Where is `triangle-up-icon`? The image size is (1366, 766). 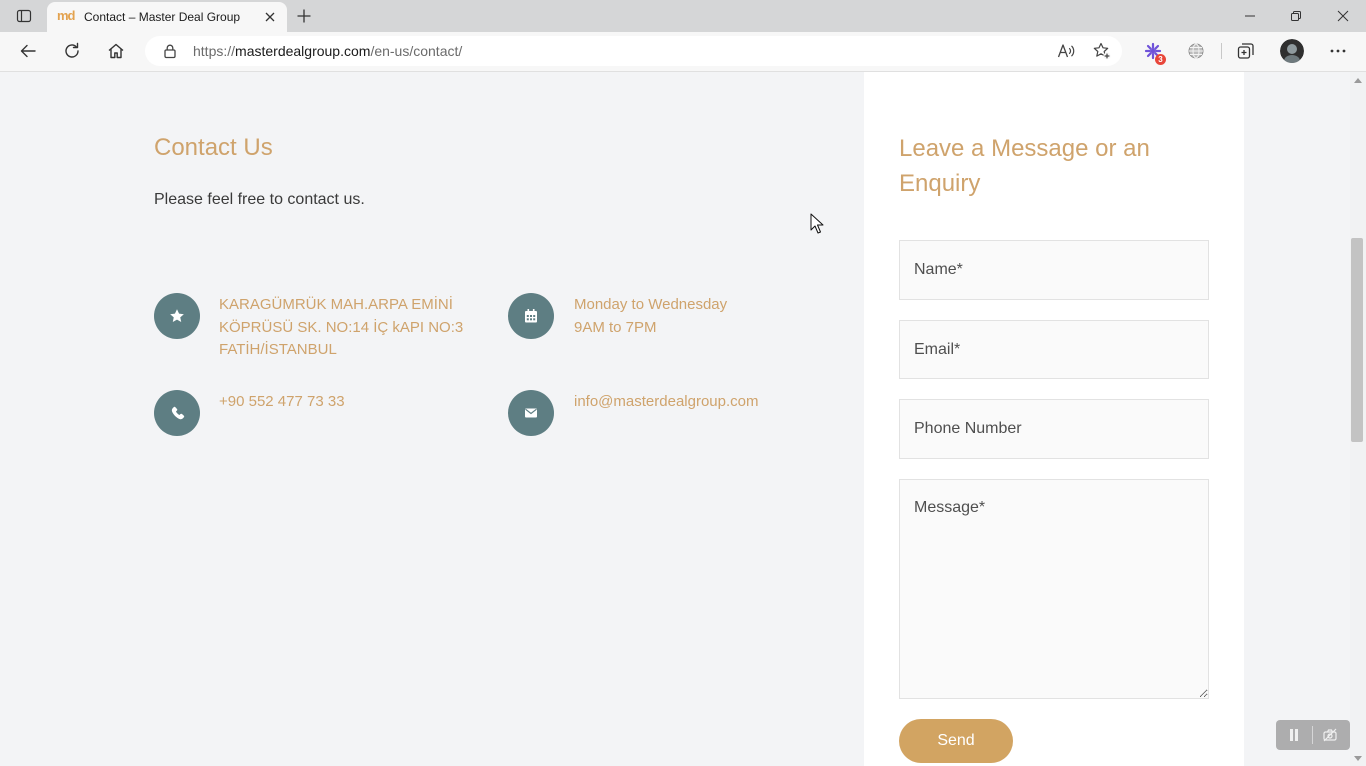 triangle-up-icon is located at coordinates (1358, 80).